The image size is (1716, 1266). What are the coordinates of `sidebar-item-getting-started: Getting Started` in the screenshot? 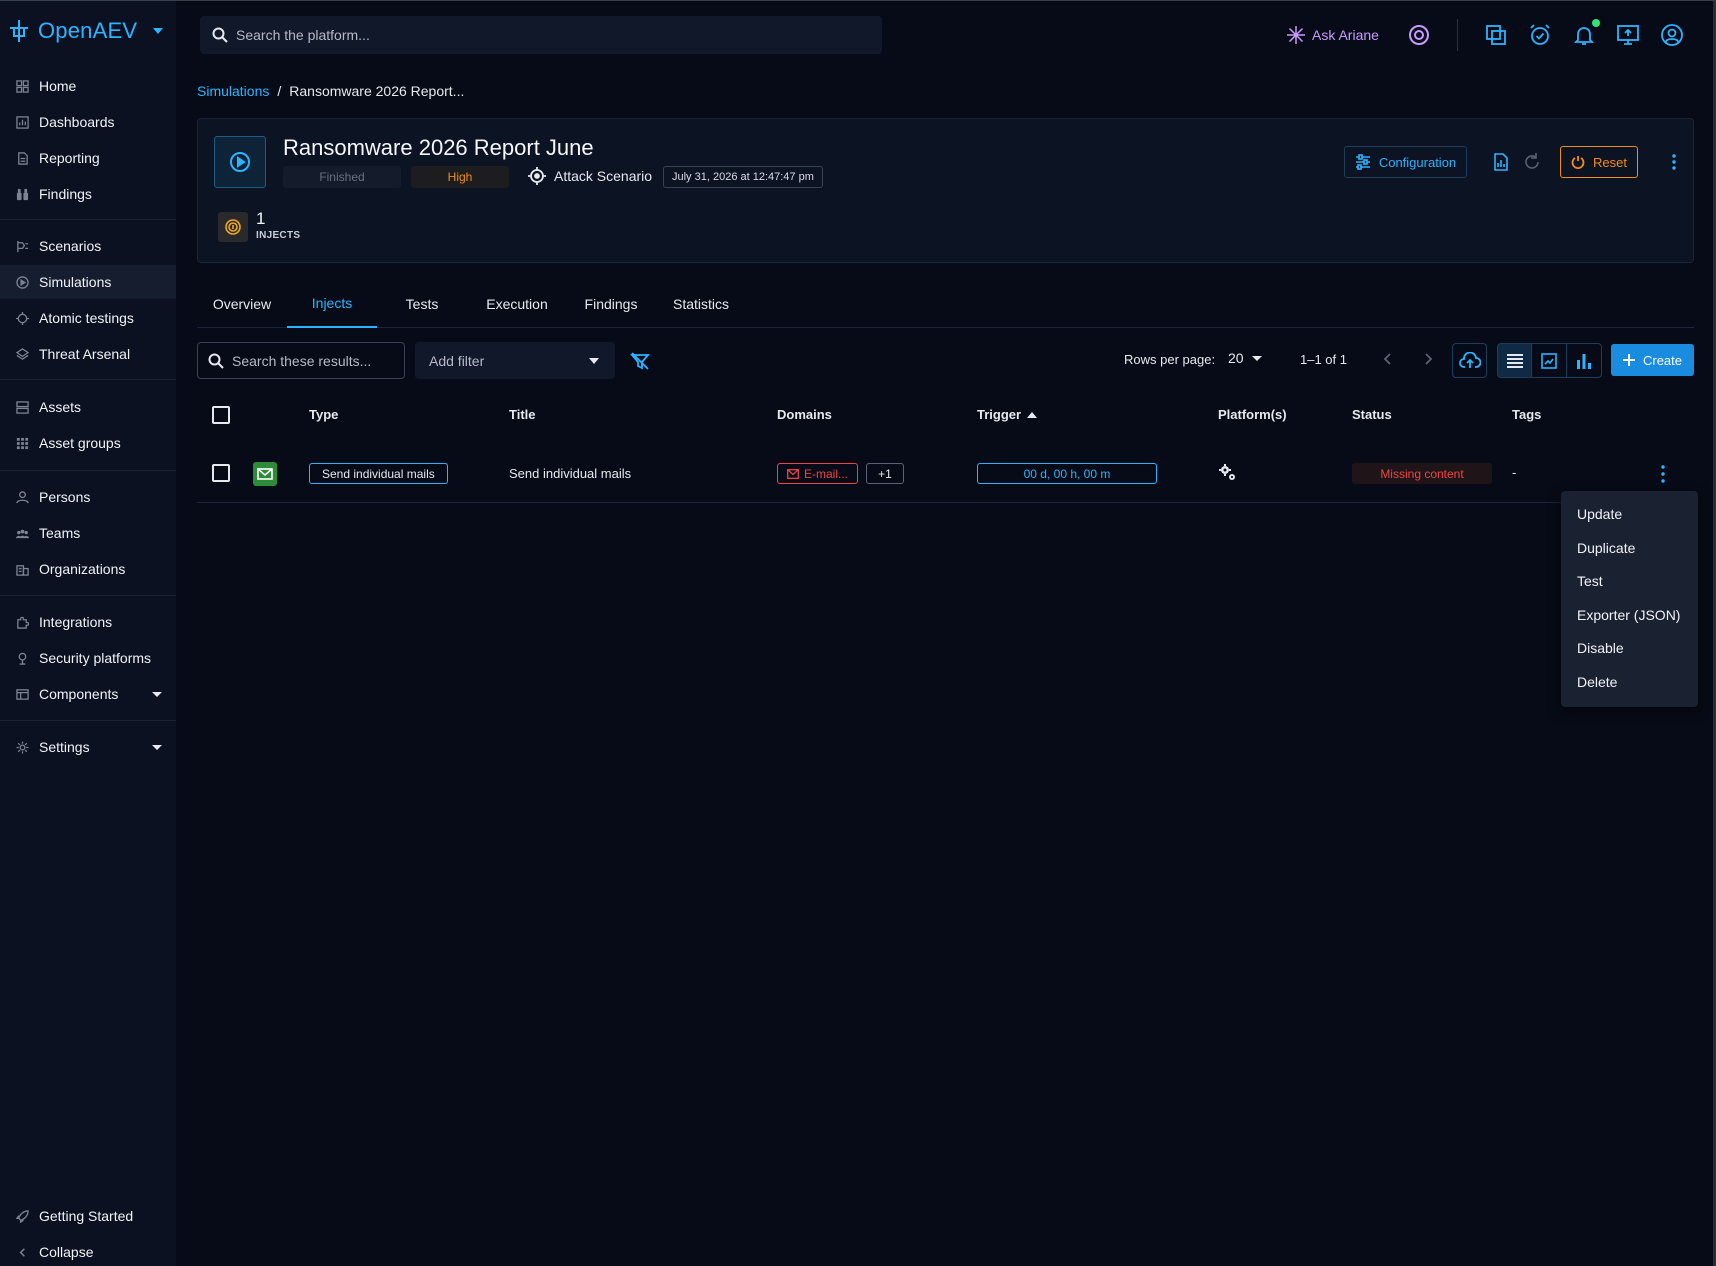 It's located at (88, 1216).